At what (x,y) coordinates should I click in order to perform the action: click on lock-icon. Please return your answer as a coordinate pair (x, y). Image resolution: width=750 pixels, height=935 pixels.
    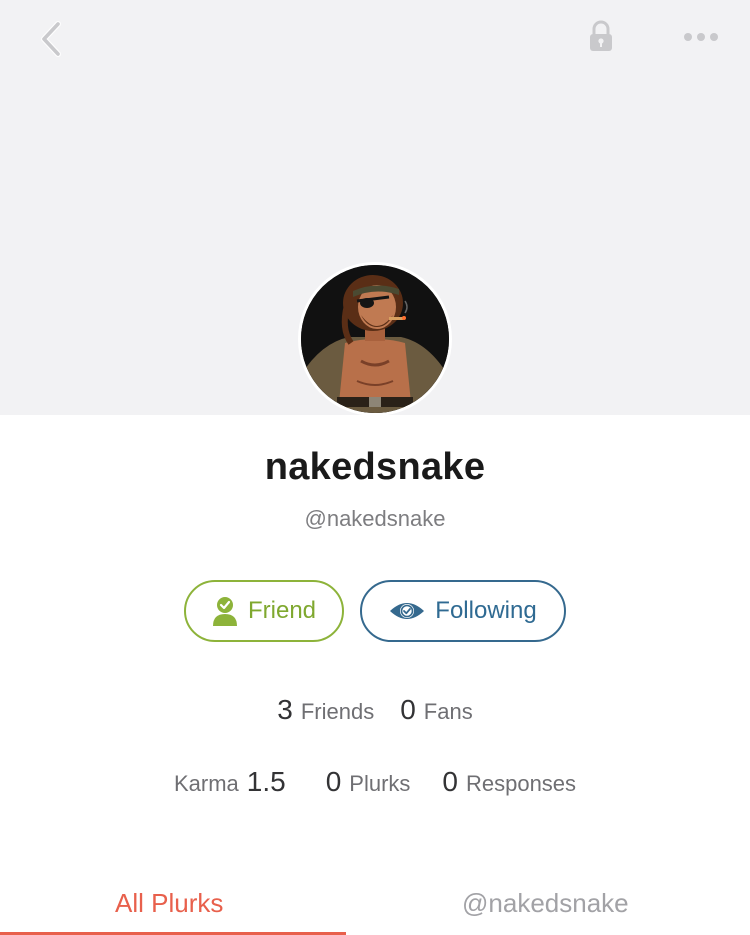
    Looking at the image, I should click on (601, 39).